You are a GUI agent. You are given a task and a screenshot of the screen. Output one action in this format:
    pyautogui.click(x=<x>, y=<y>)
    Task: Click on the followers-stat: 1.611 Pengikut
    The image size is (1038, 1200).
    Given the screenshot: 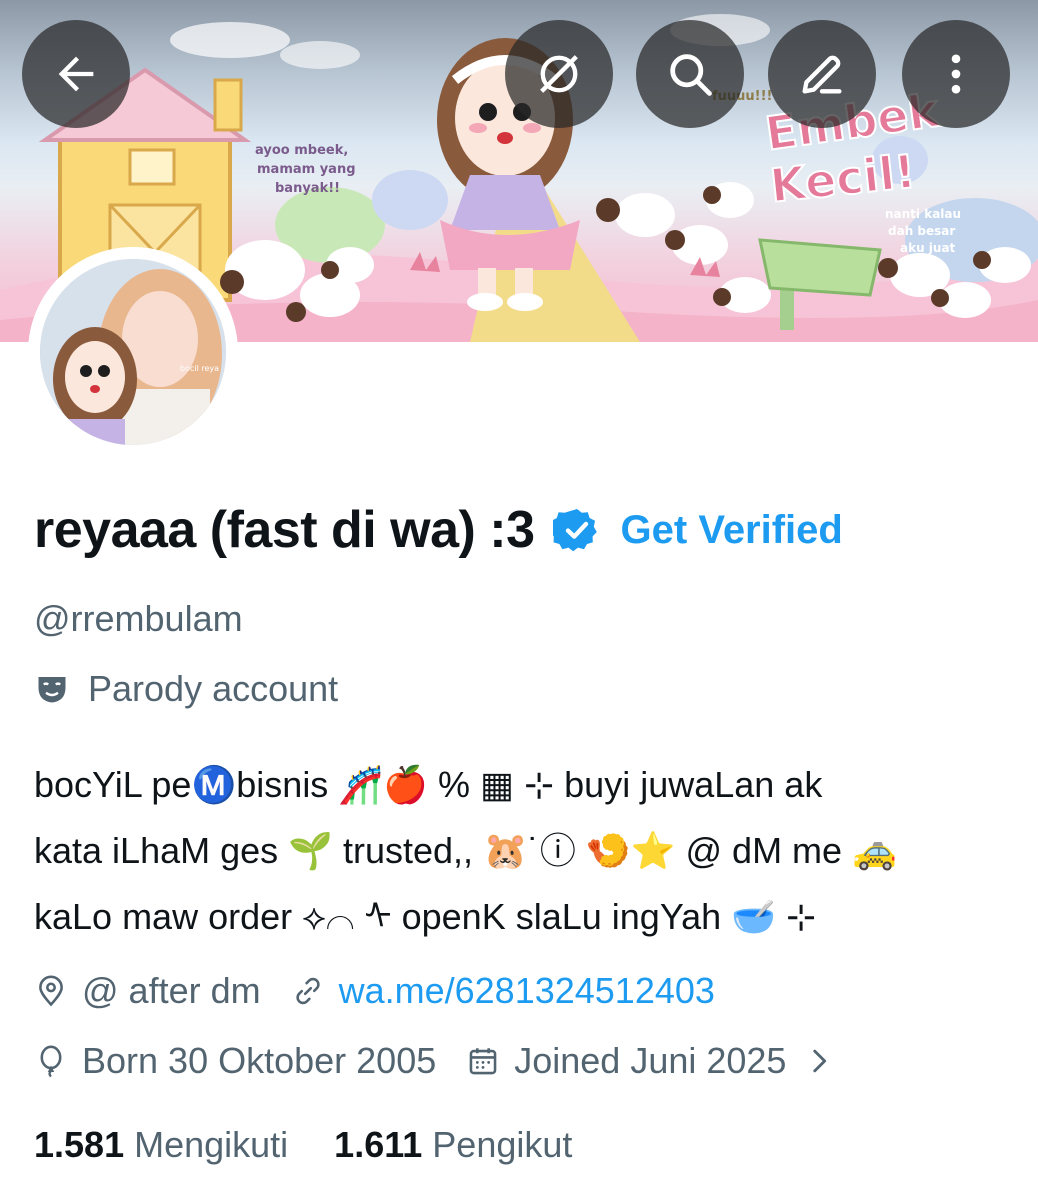 What is the action you would take?
    pyautogui.click(x=453, y=1145)
    